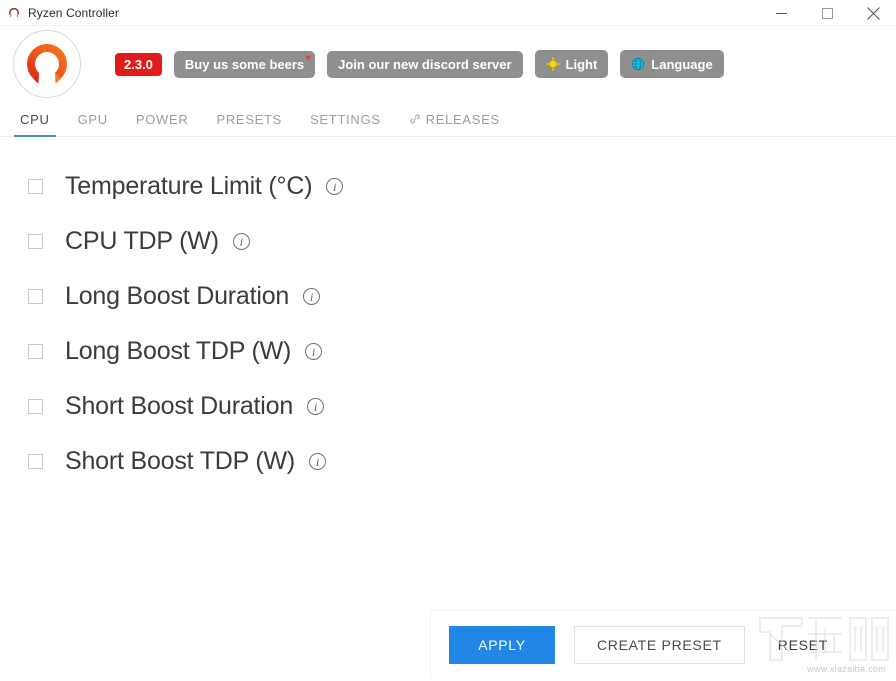 Image resolution: width=896 pixels, height=681 pixels. Describe the element at coordinates (313, 351) in the screenshot. I see `info-icon-long-boost-tdp: i` at that location.